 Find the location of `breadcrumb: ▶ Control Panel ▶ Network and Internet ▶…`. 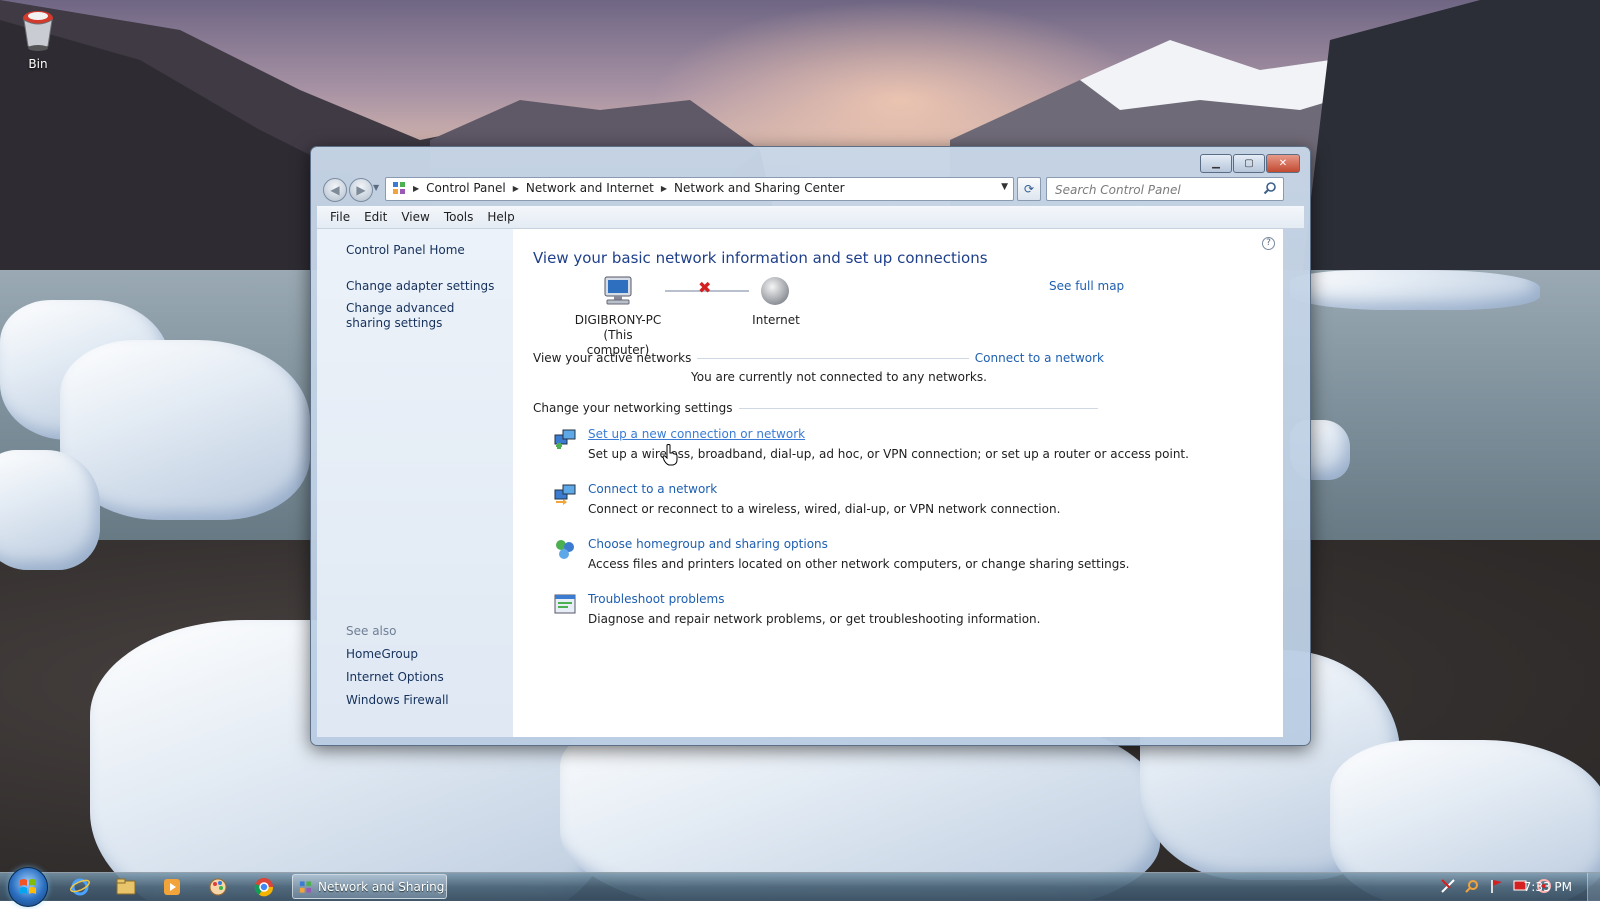

breadcrumb: ▶ Control Panel ▶ Network and Internet ▶… is located at coordinates (618, 188).